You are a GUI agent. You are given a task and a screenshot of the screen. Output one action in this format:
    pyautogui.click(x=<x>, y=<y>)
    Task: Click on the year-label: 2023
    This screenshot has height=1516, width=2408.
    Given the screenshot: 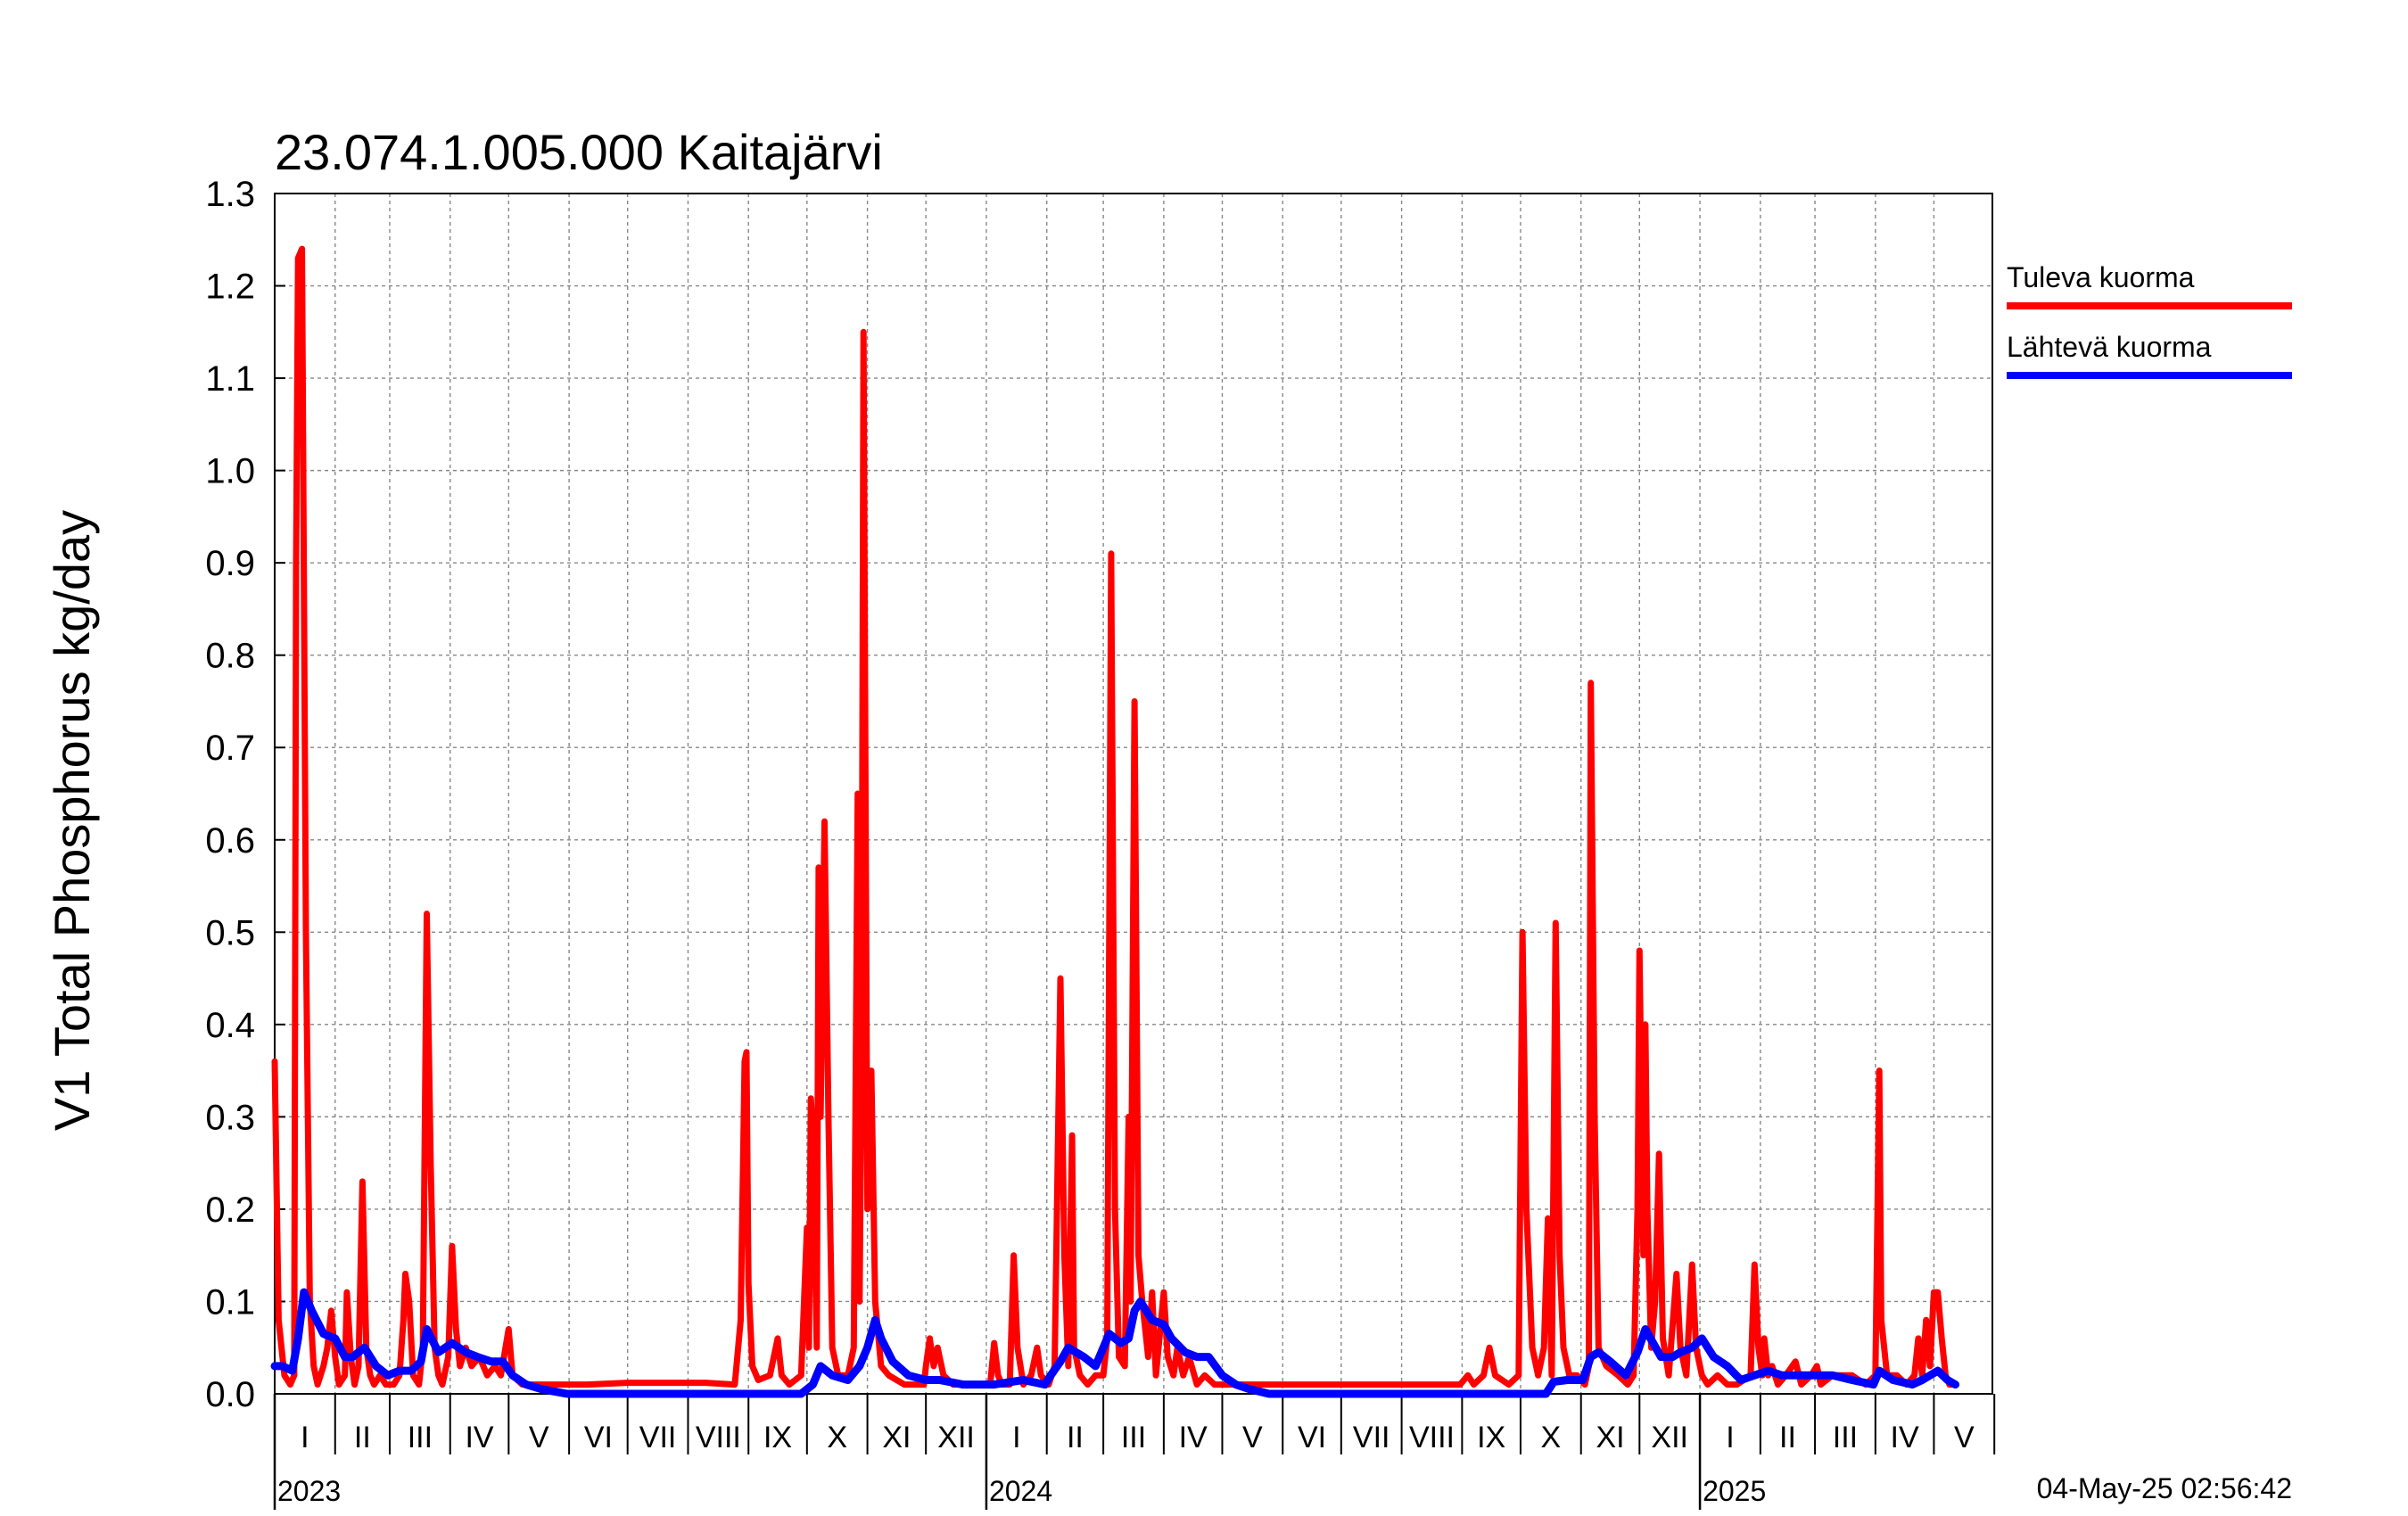 What is the action you would take?
    pyautogui.click(x=309, y=1491)
    